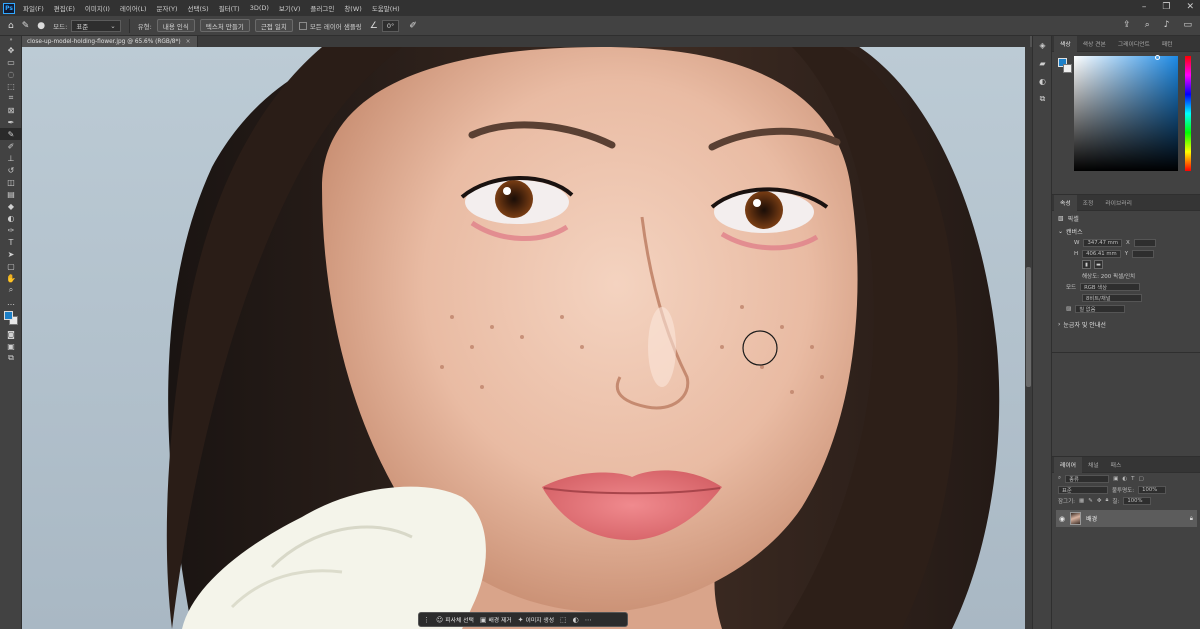 The image size is (1200, 629). Describe the element at coordinates (1042, 81) in the screenshot. I see `adjustments-icon: ◐` at that location.